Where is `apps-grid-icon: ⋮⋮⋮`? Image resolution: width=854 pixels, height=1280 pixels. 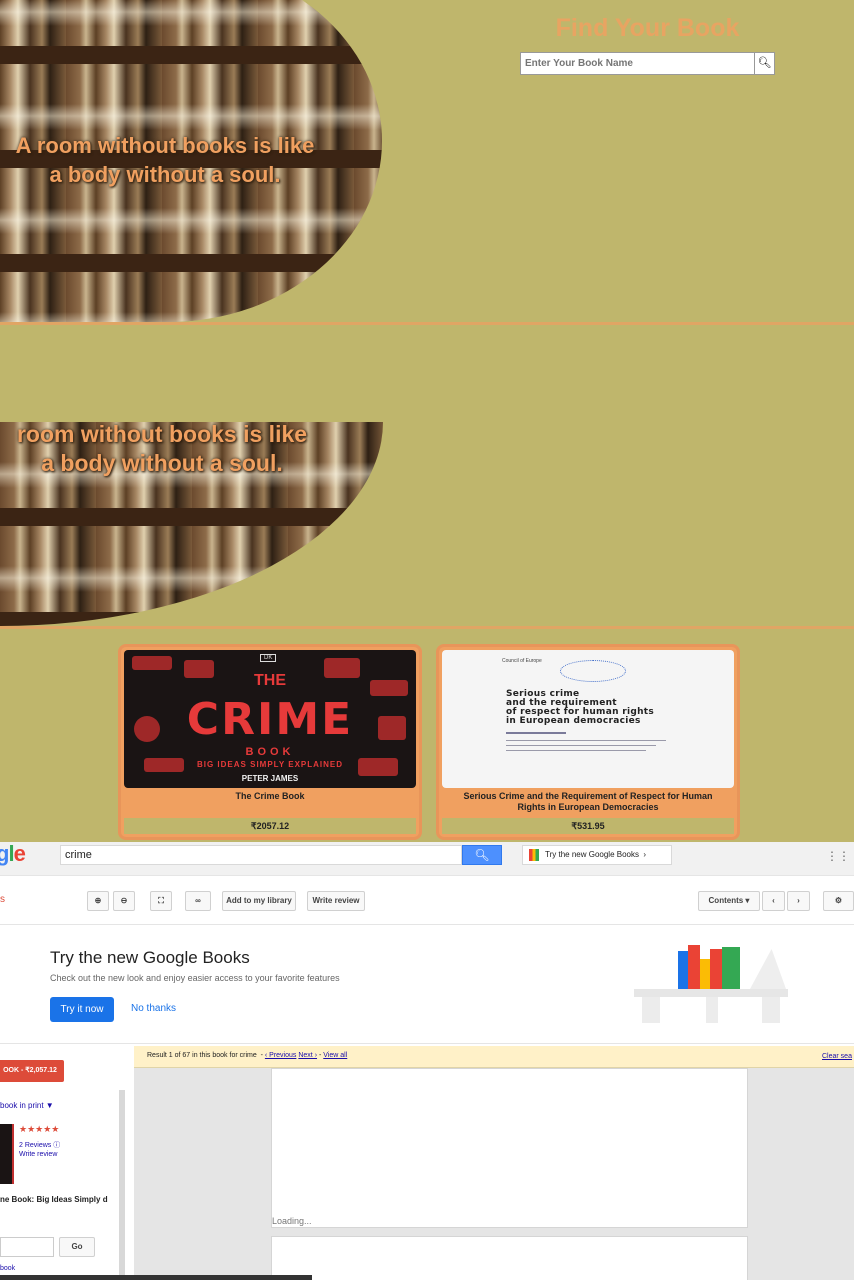
apps-grid-icon: ⋮⋮⋮ is located at coordinates (840, 856).